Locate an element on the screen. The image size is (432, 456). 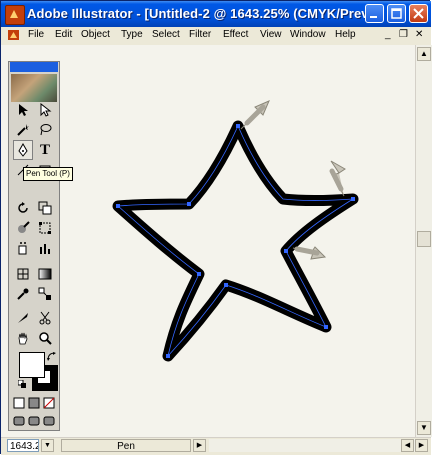
document-icon is located at coordinates (14, 35).